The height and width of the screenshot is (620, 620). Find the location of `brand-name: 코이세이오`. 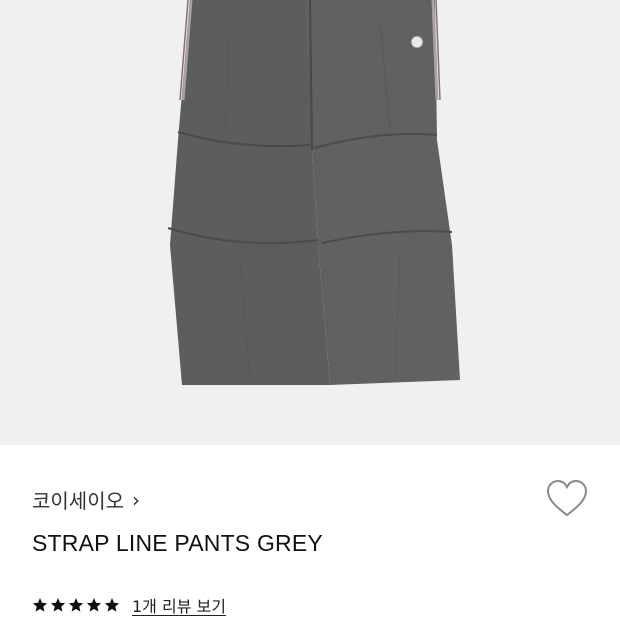

brand-name: 코이세이오 is located at coordinates (78, 501).